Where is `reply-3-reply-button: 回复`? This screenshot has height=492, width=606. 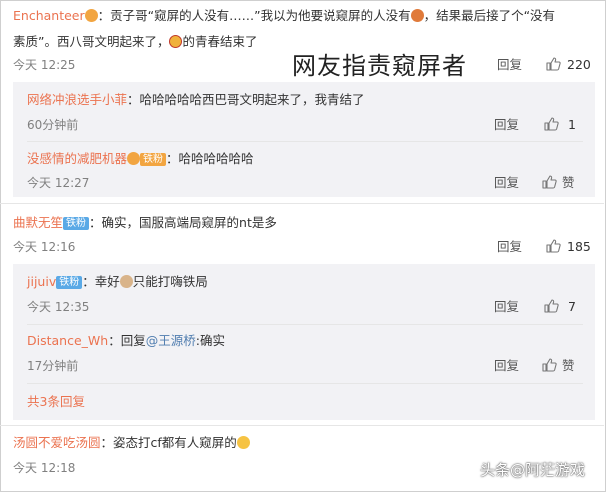 reply-3-reply-button: 回复 is located at coordinates (506, 307).